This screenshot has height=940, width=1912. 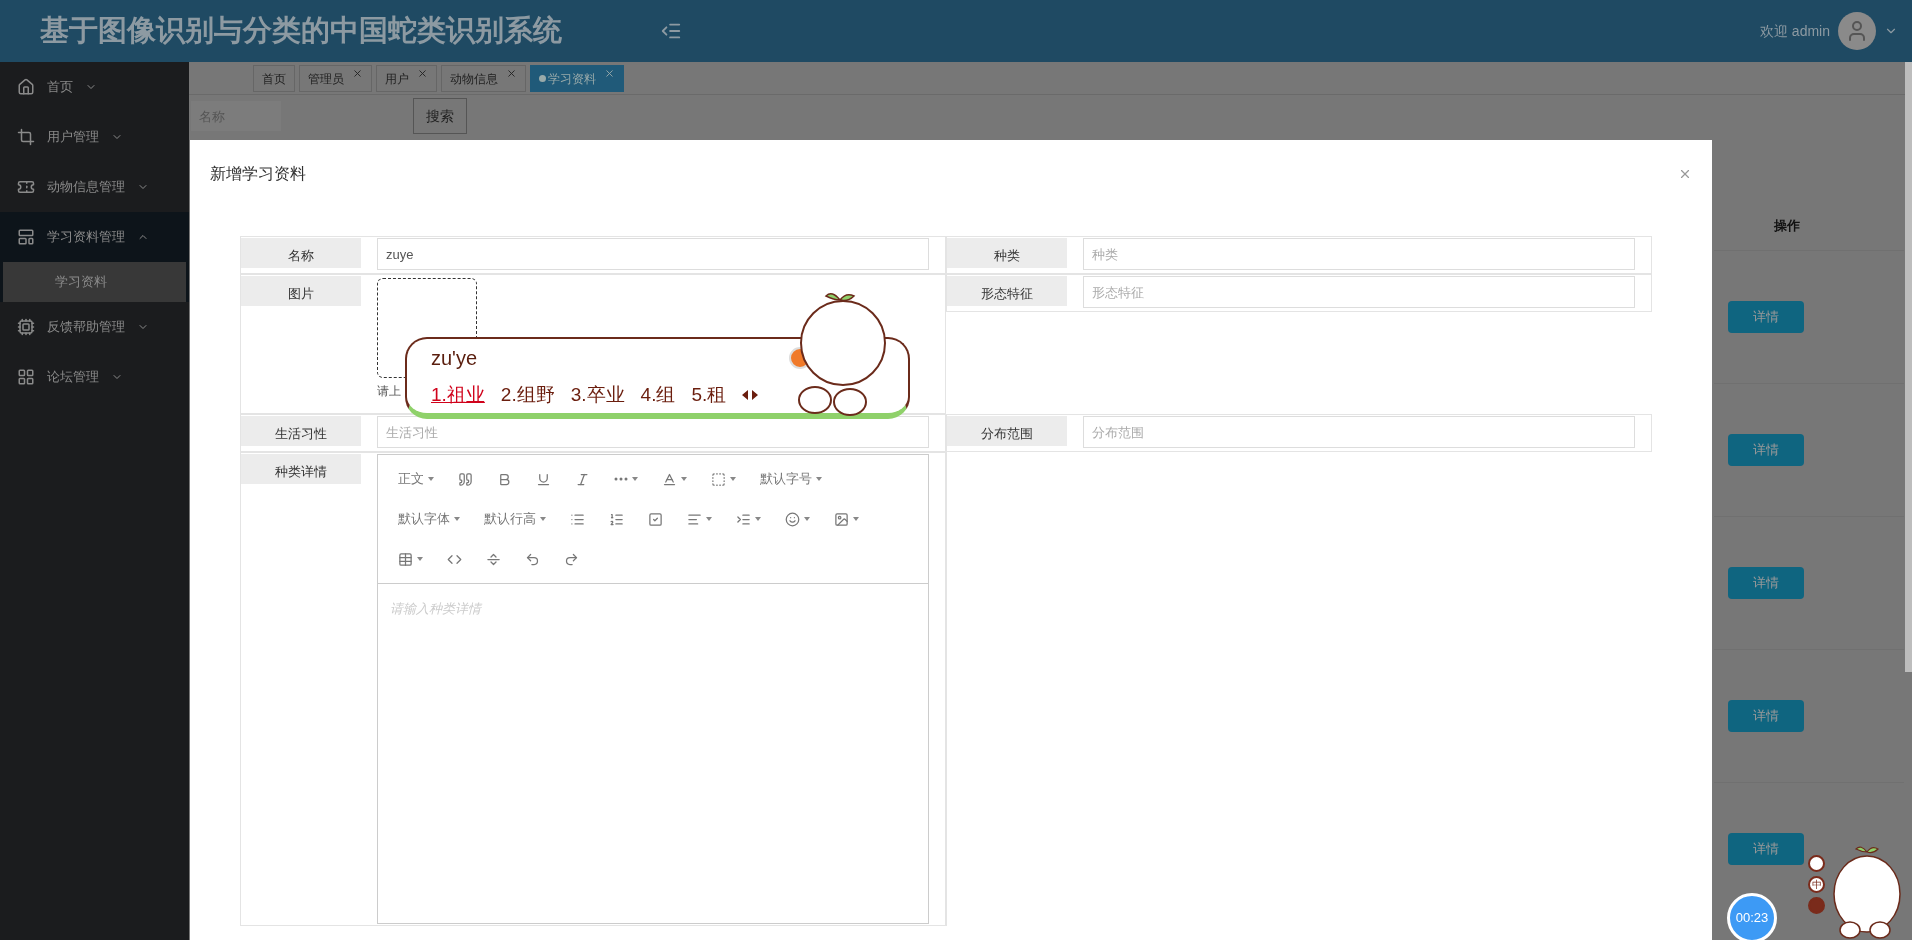 What do you see at coordinates (94, 327) in the screenshot?
I see `sidebar-item: 反馈帮助管理` at bounding box center [94, 327].